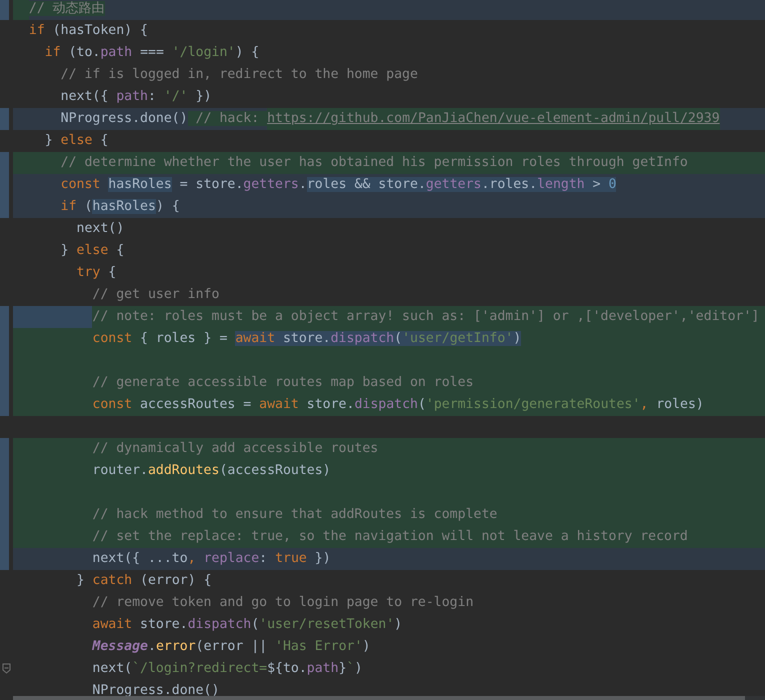 The image size is (765, 700). Describe the element at coordinates (283, 383) in the screenshot. I see `code-line: // generate accessible routes map based on roles` at that location.